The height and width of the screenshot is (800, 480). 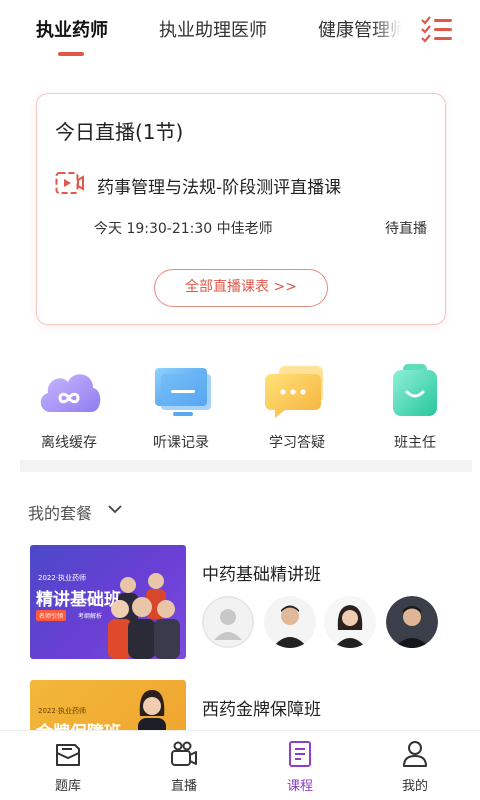 I want to click on teachers-group-image, so click(x=141, y=611).